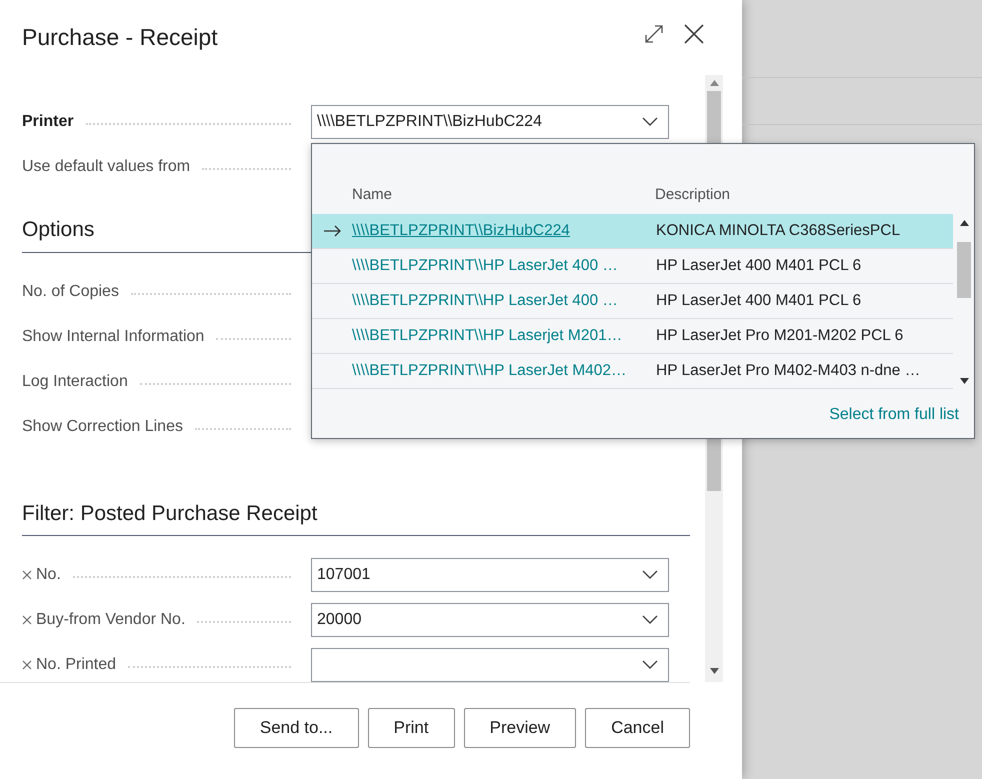  What do you see at coordinates (48, 122) in the screenshot?
I see `field-label: Printer` at bounding box center [48, 122].